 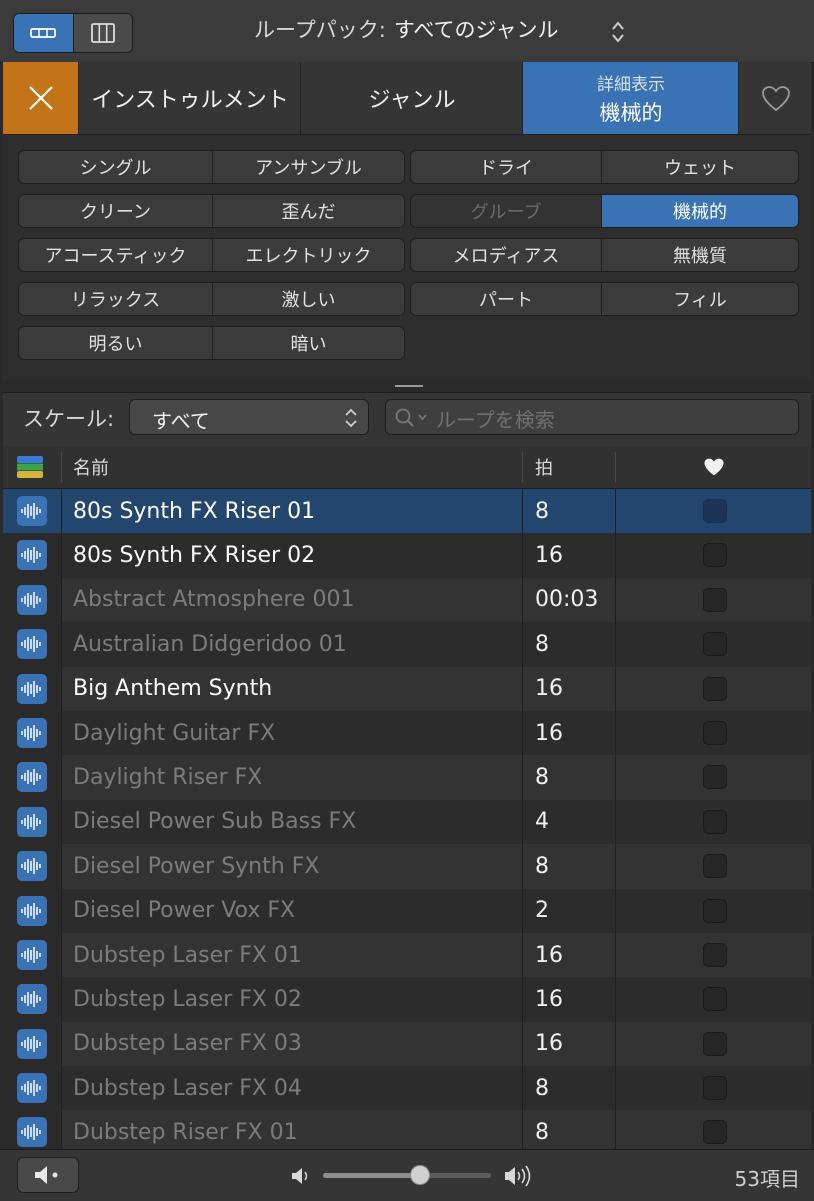 What do you see at coordinates (700, 167) in the screenshot?
I see `keyword-wet: ウェット` at bounding box center [700, 167].